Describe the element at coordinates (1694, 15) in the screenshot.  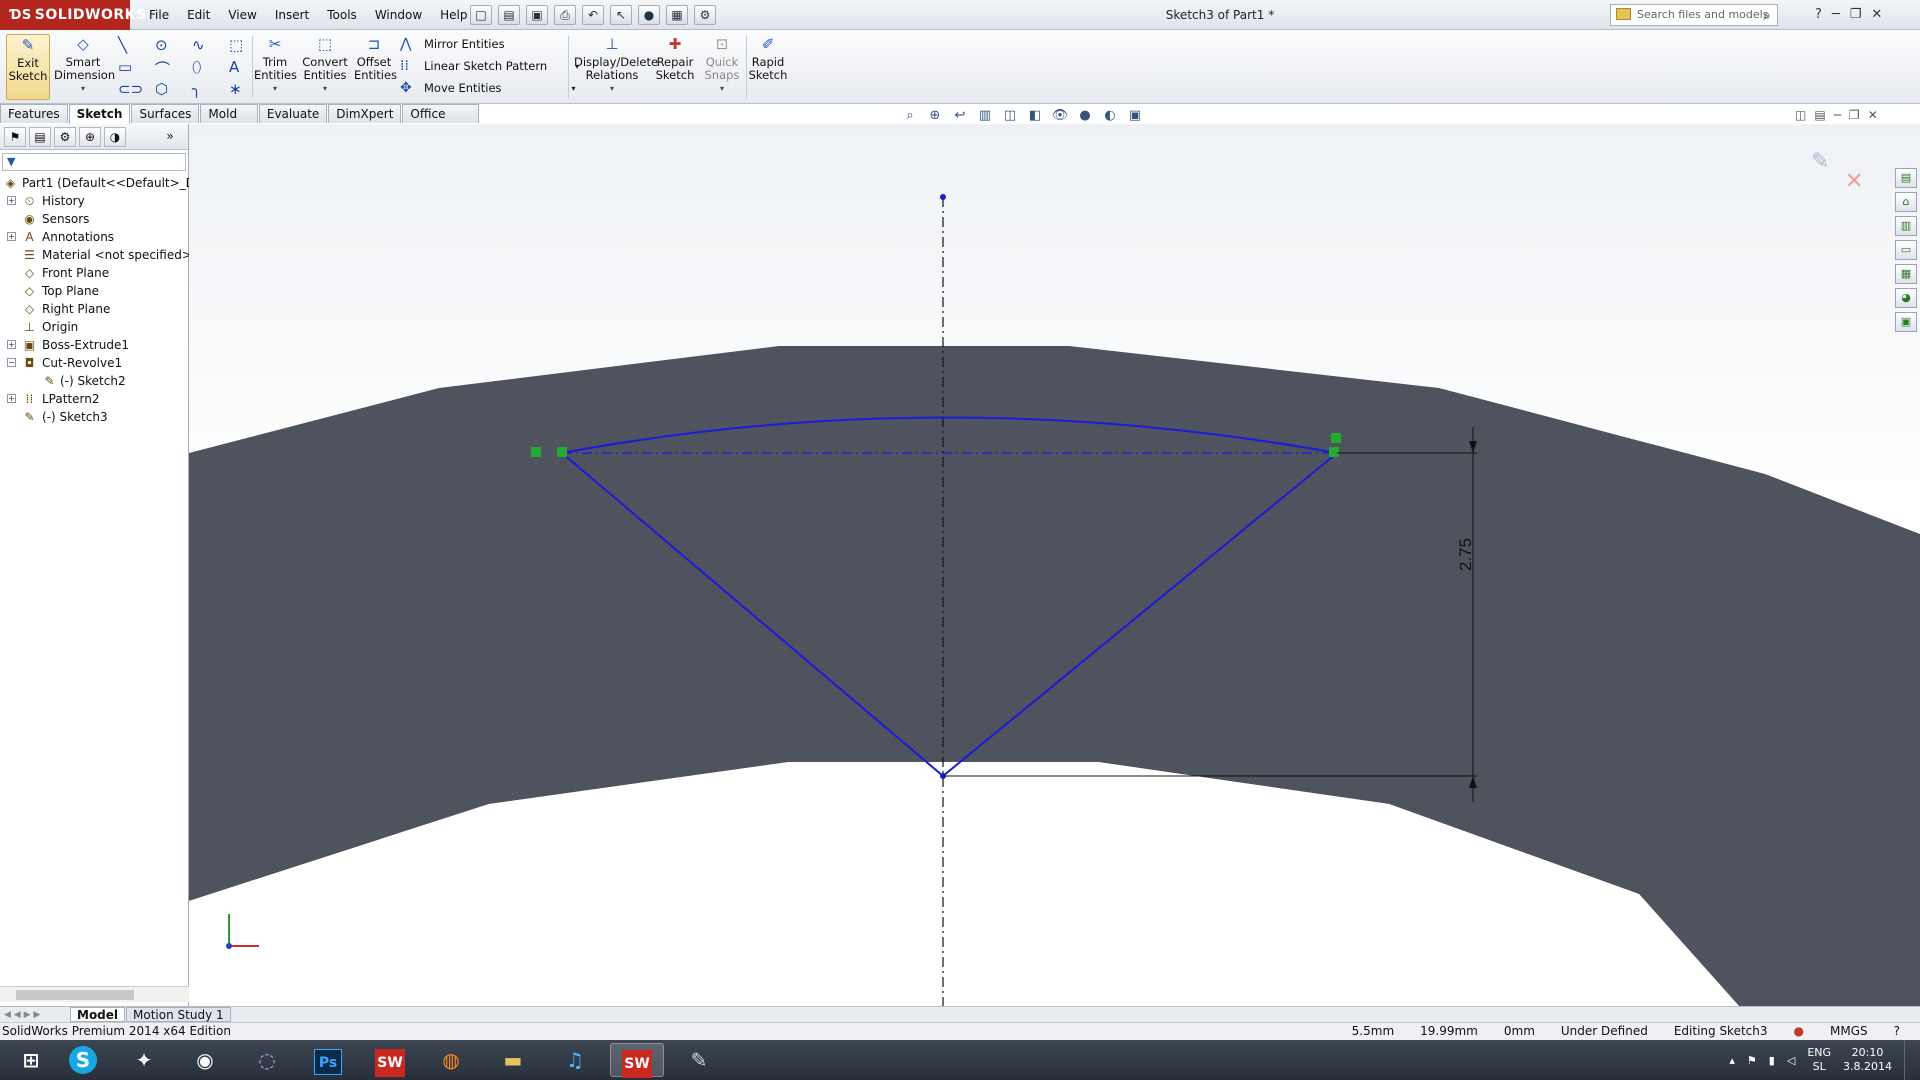
I see `search-input: Search files and models ⌕` at that location.